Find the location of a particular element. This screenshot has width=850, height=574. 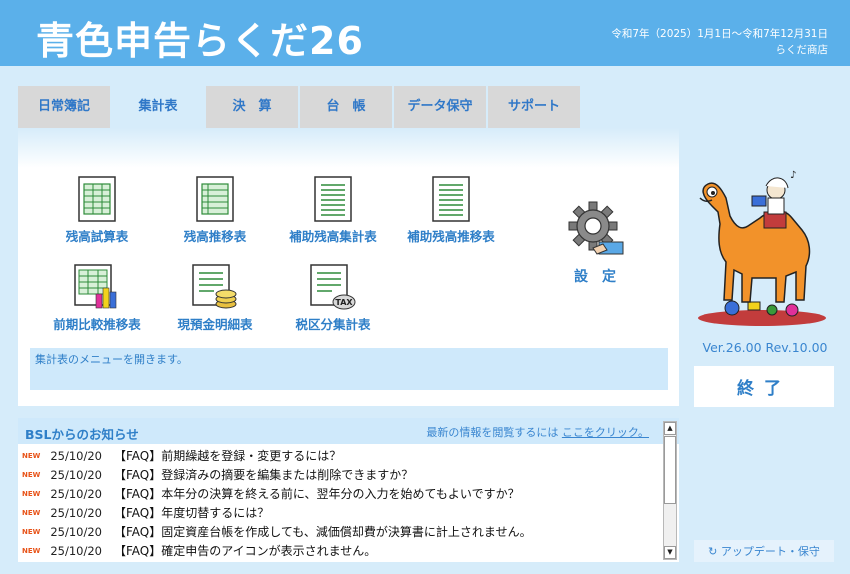

news-text: 【FAQ】登録済みの摘要を編集または削除できますか？ is located at coordinates (264, 475).